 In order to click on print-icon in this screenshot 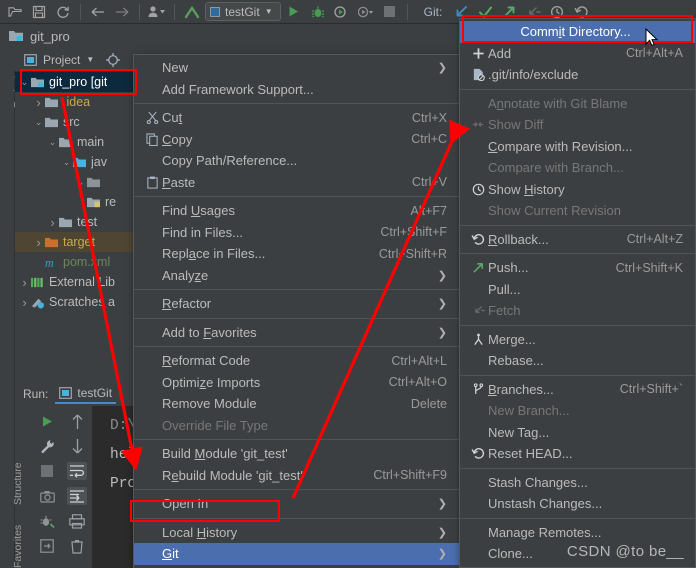, I will do `click(77, 521)`.